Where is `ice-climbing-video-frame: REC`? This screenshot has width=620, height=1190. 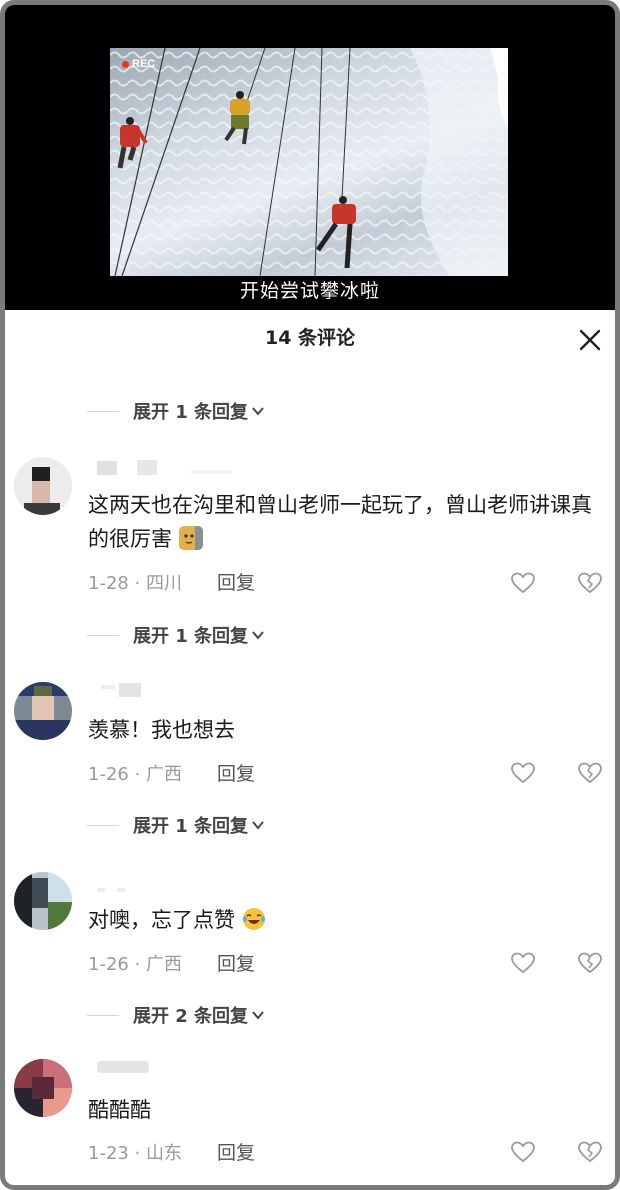 ice-climbing-video-frame: REC is located at coordinates (309, 162).